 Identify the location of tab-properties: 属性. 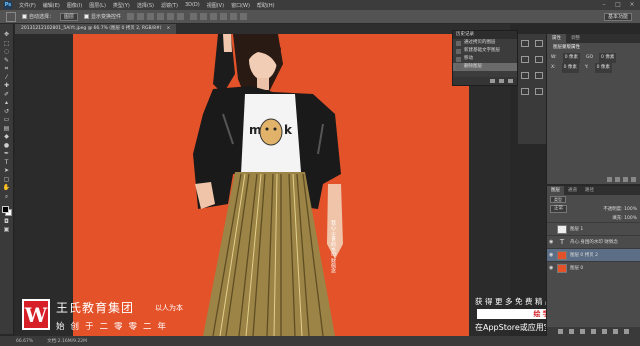
(556, 38).